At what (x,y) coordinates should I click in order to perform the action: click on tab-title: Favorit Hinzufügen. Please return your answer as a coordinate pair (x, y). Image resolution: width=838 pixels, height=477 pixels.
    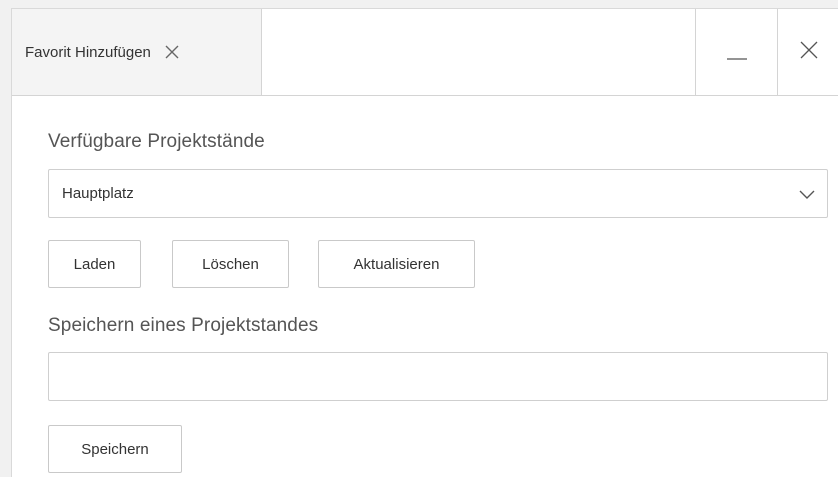
    Looking at the image, I should click on (88, 52).